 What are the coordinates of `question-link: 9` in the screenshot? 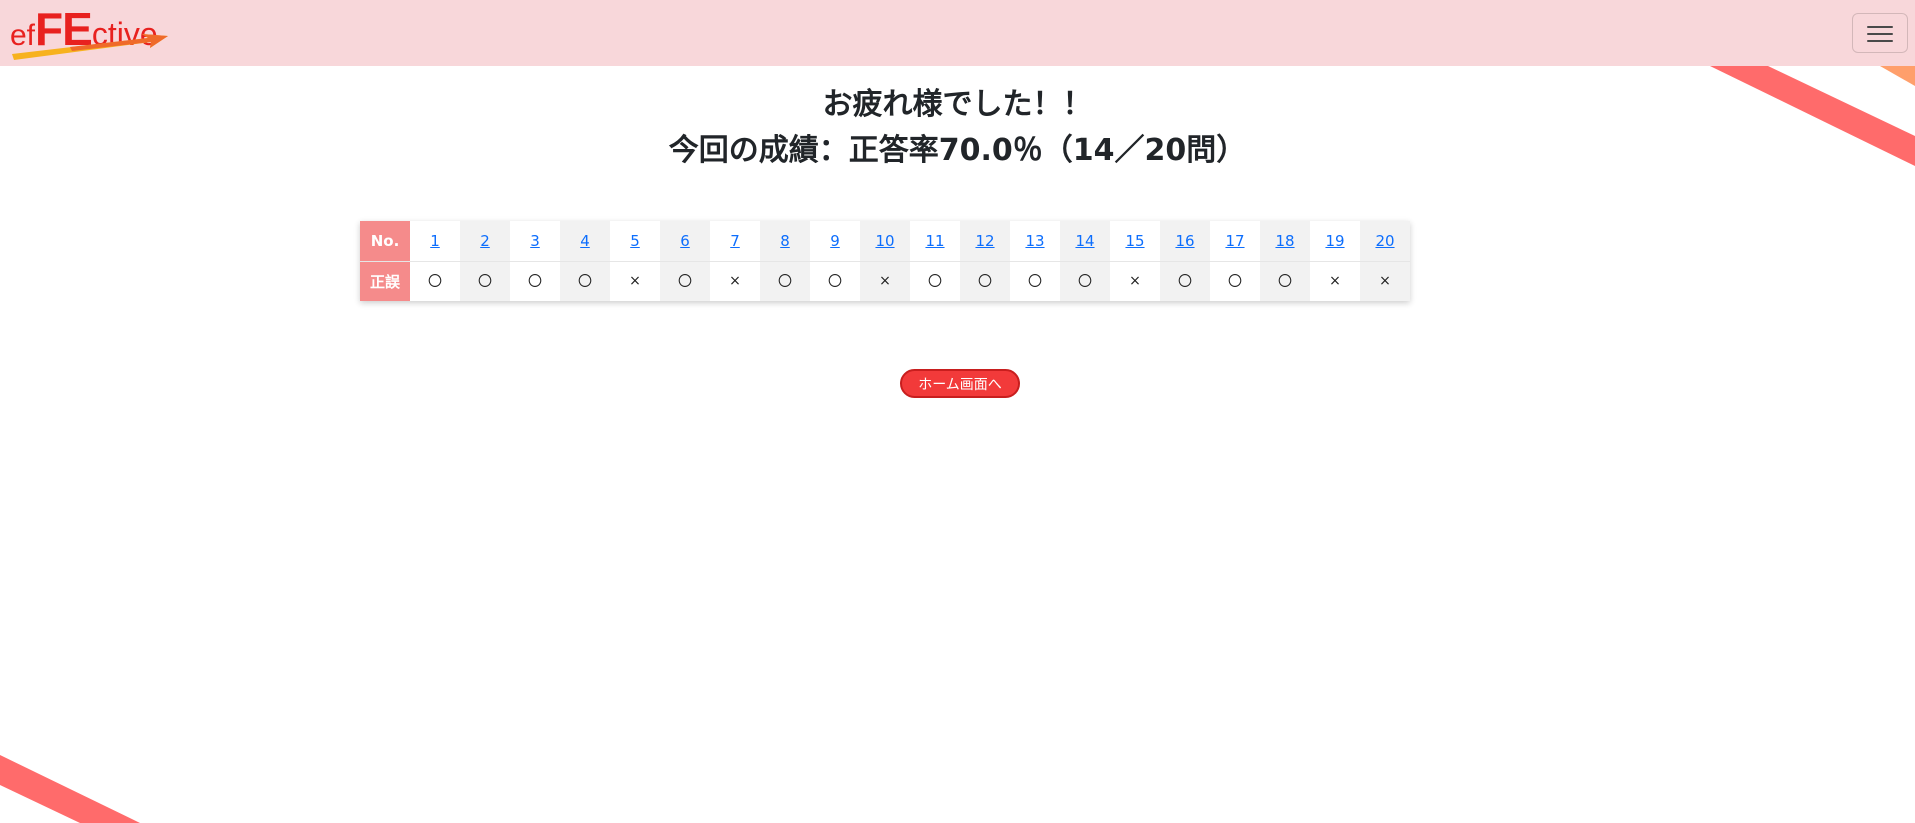 It's located at (835, 241).